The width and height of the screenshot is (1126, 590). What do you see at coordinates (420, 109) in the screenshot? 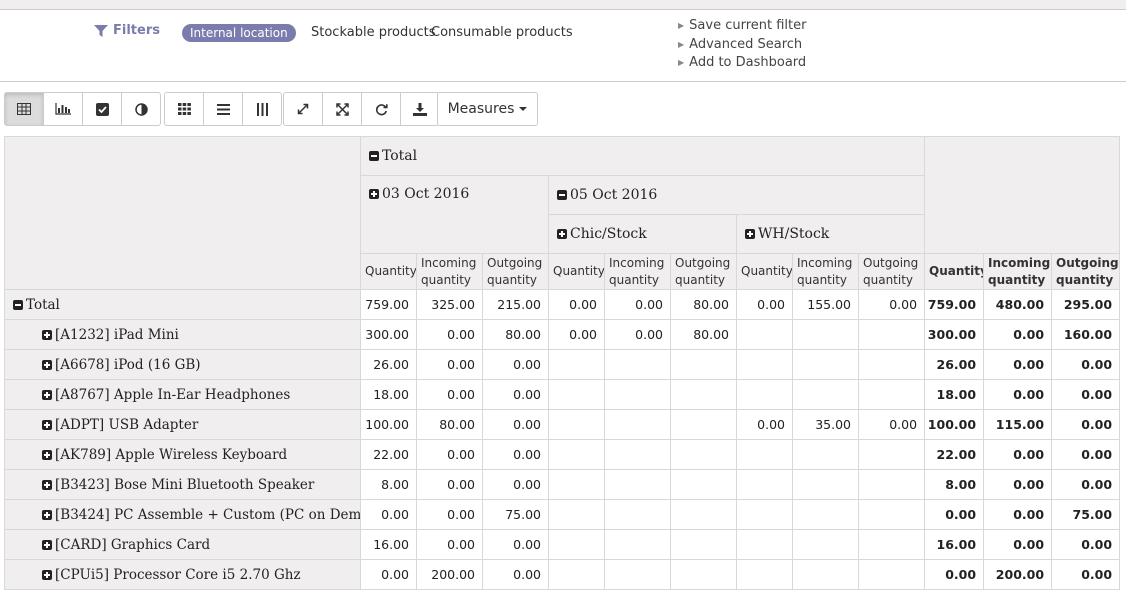
I see `download-button` at bounding box center [420, 109].